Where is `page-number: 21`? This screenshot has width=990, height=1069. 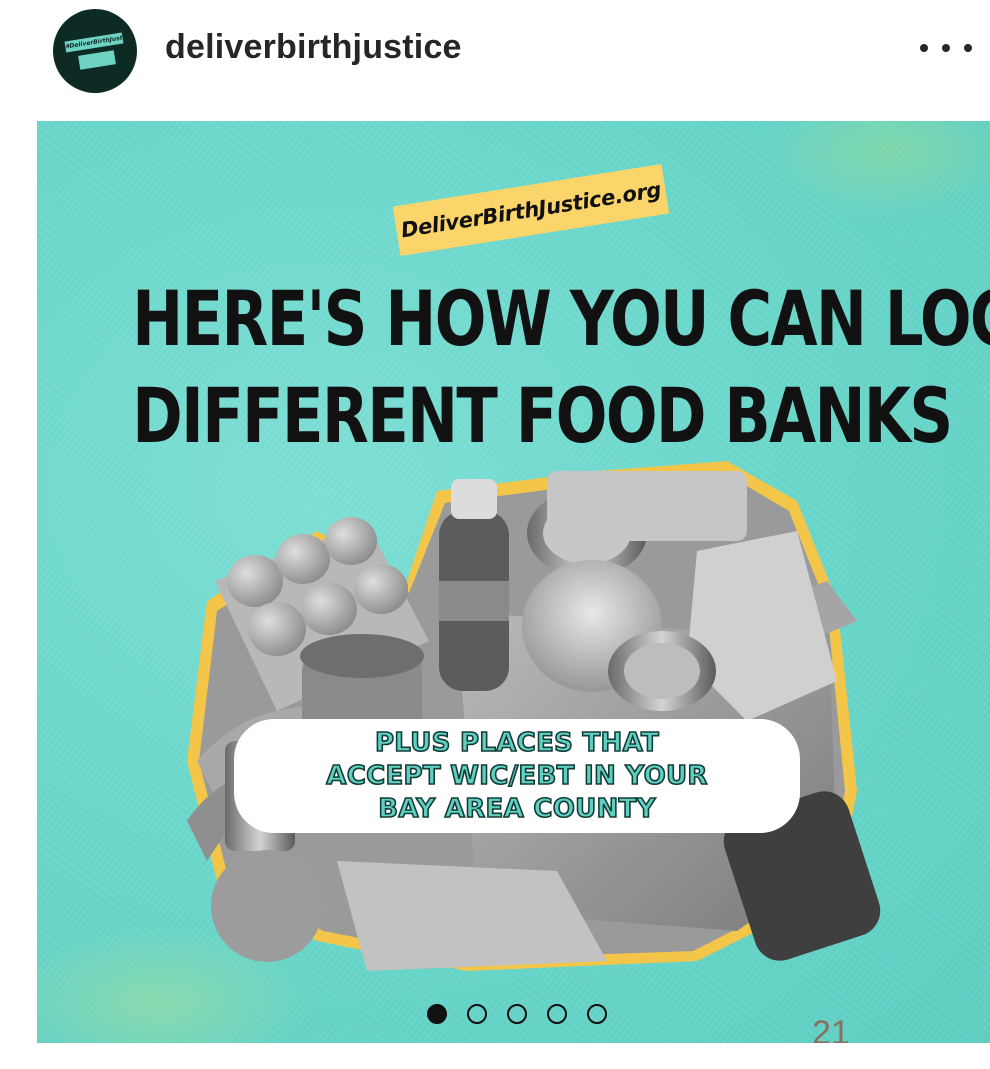
page-number: 21 is located at coordinates (831, 1028).